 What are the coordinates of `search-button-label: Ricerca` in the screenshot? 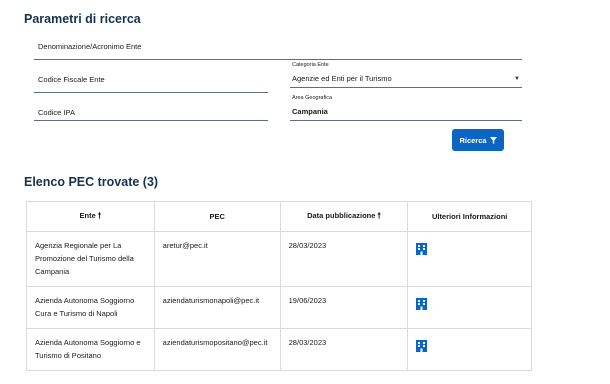 It's located at (473, 140).